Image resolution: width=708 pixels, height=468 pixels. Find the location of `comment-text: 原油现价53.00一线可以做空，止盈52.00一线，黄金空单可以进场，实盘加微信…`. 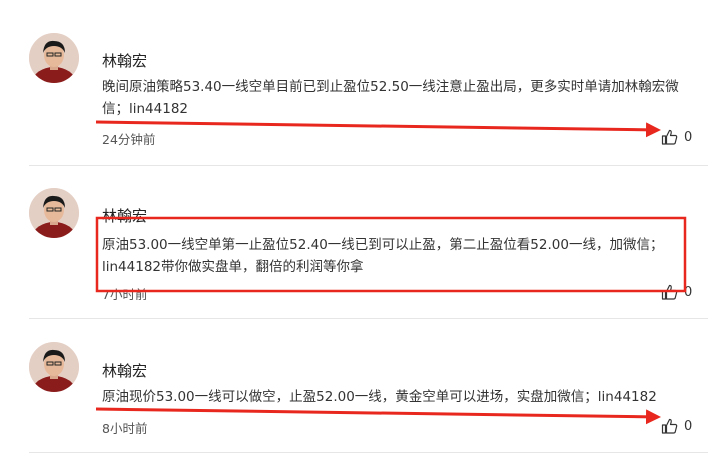

comment-text: 原油现价53.00一线可以做空，止盈52.00一线，黄金空单可以进场，实盘加微信… is located at coordinates (379, 397).